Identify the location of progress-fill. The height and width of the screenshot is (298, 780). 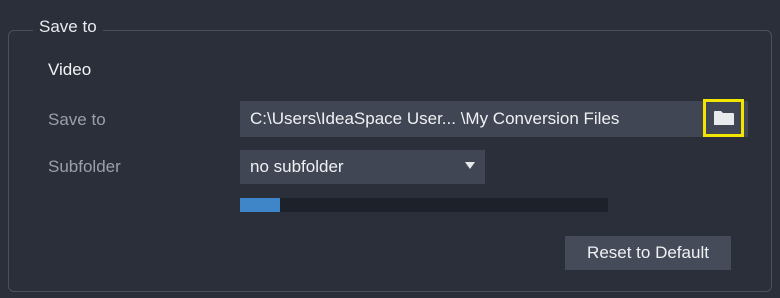
(260, 205).